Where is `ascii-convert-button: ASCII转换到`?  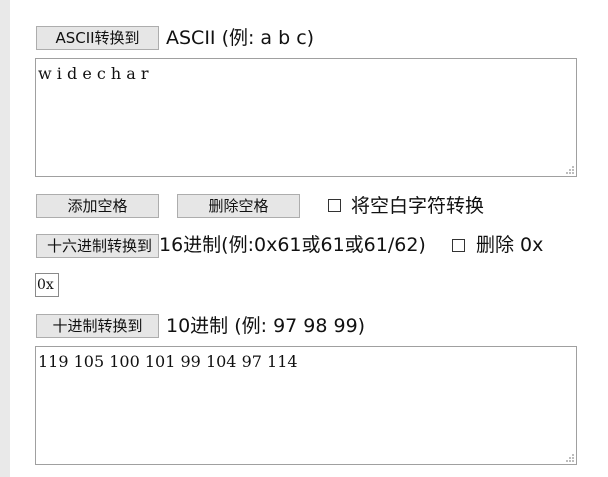
ascii-convert-button: ASCII转换到 is located at coordinates (97, 38).